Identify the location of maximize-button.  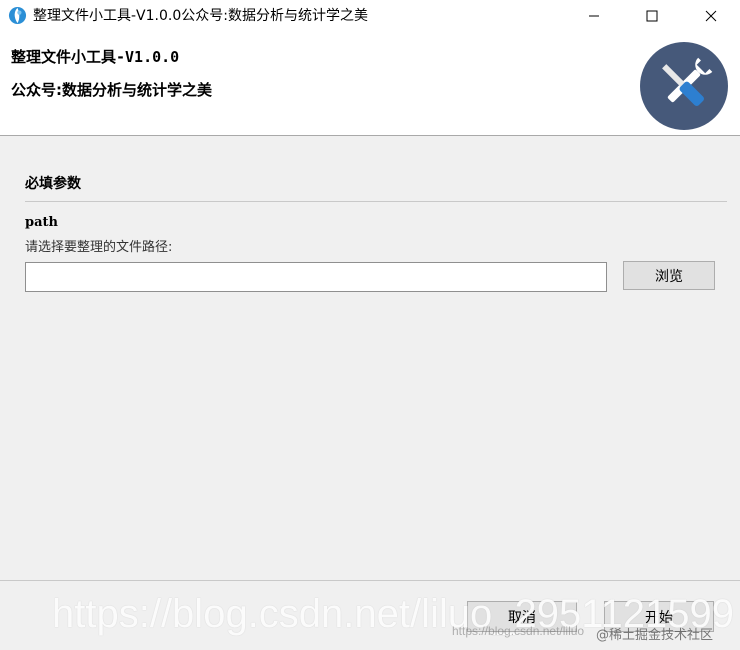
(652, 16).